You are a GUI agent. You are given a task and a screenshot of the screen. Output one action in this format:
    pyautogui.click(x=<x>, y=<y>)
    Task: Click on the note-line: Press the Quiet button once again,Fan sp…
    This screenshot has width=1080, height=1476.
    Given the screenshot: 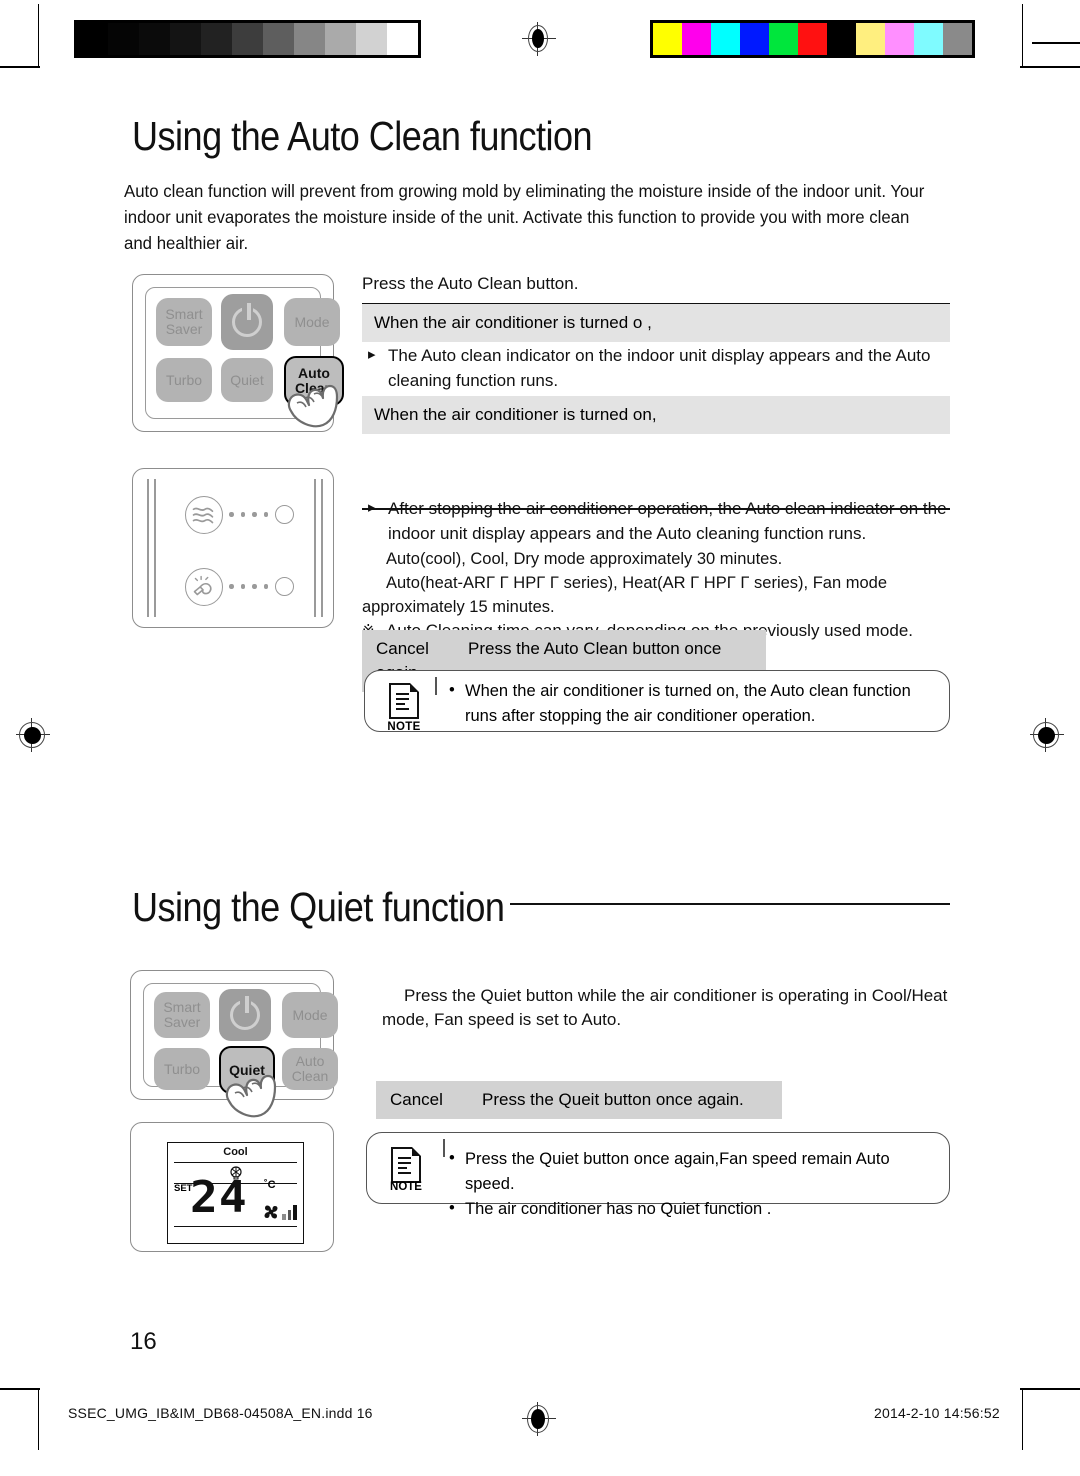 What is the action you would take?
    pyautogui.click(x=692, y=1171)
    